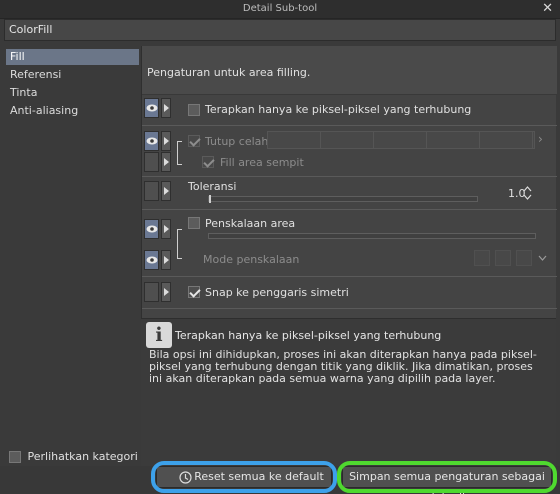  Describe the element at coordinates (280, 30) in the screenshot. I see `subtool-name-field: ColorFill` at that location.